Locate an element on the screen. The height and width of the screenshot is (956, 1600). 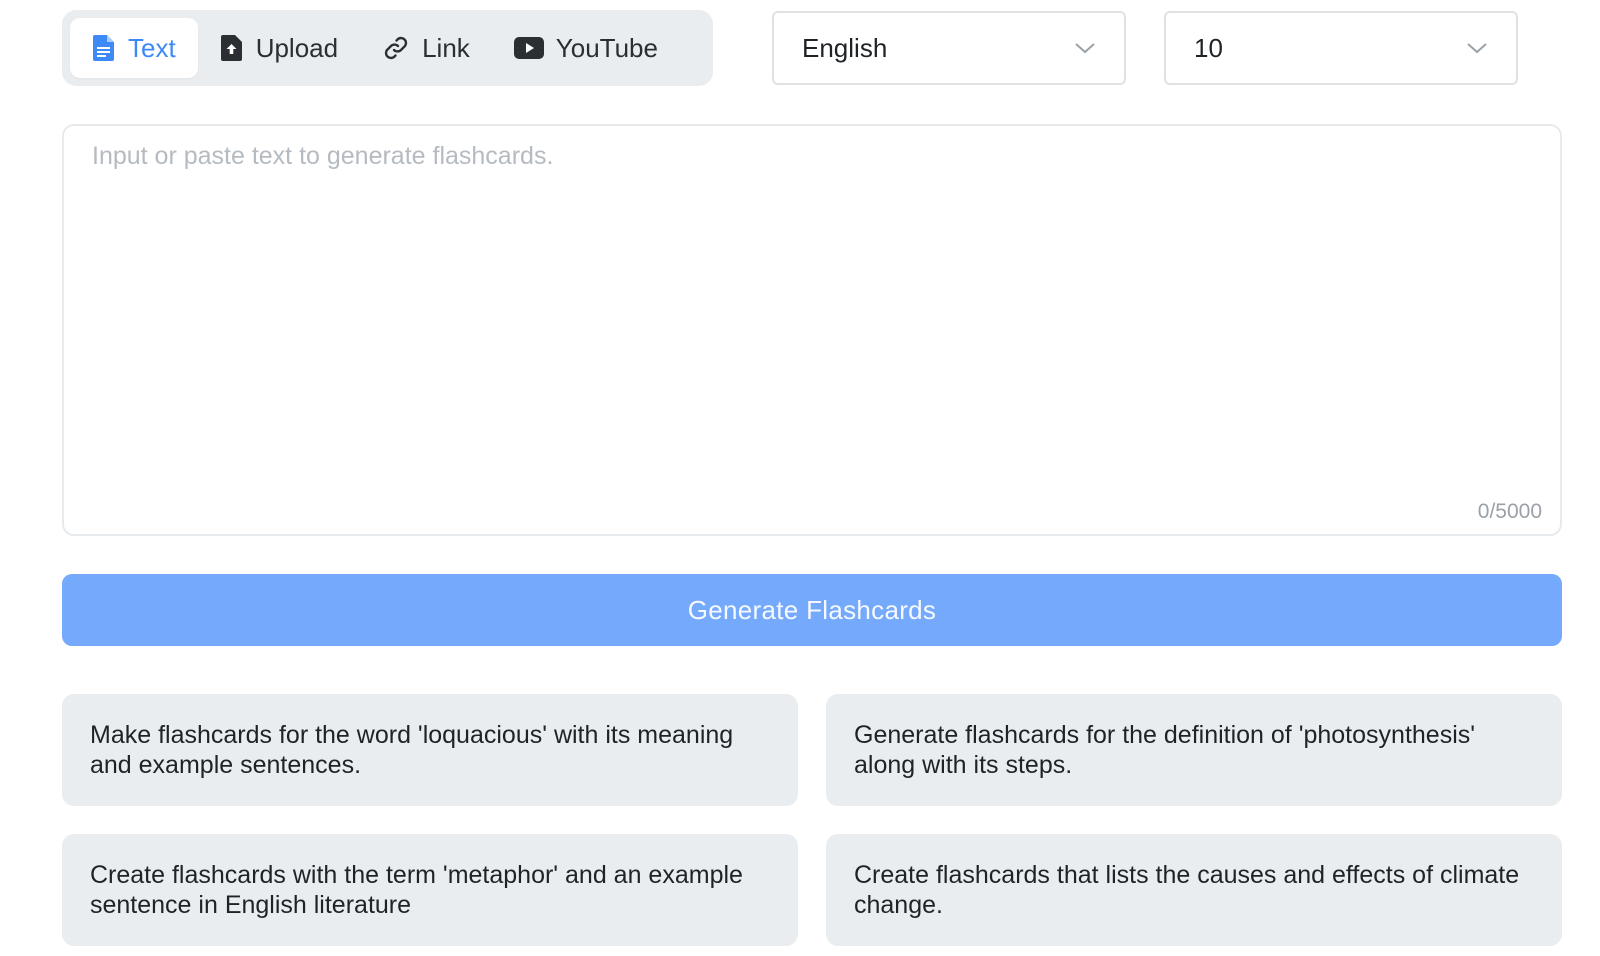
character-counter: 0/5000 is located at coordinates (1509, 511).